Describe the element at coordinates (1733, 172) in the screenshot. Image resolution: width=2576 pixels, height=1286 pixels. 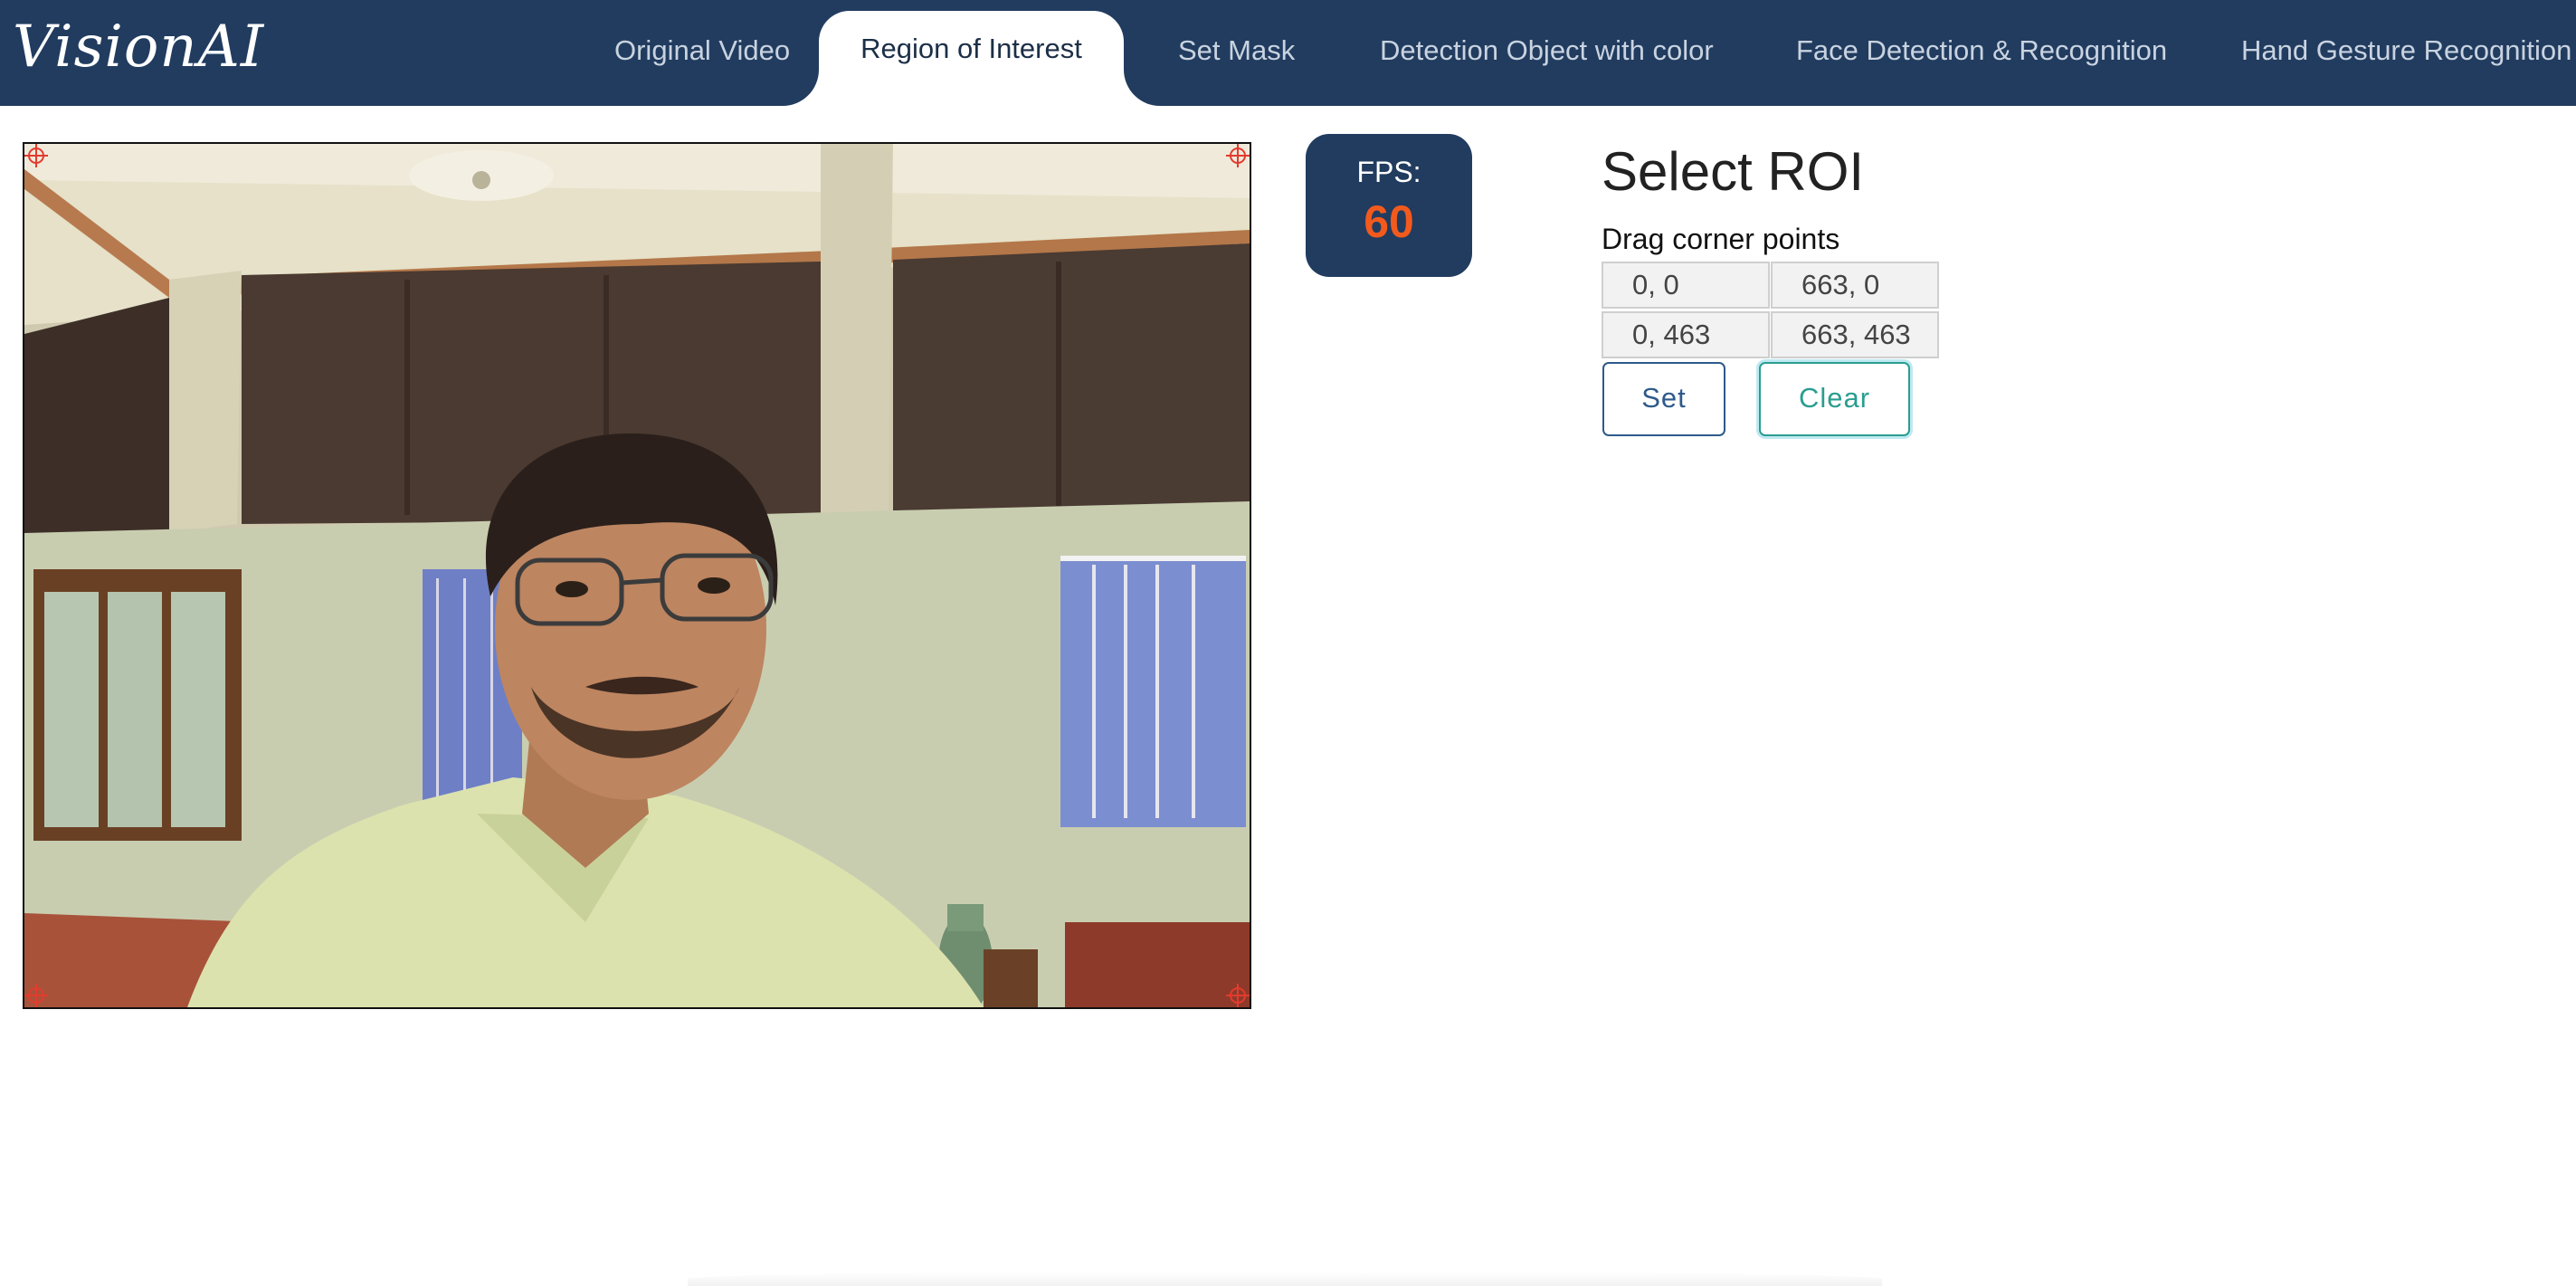
I see `roi-title: Select ROI` at that location.